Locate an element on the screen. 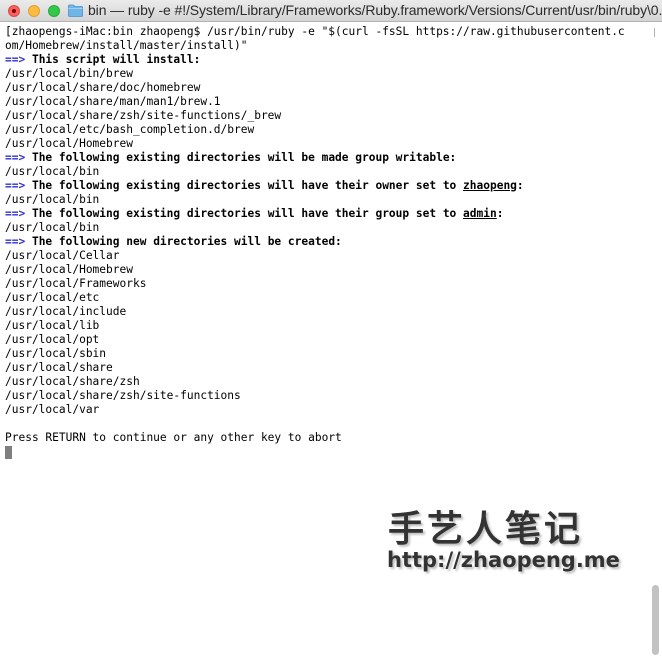  terminal-line: ==> This script will install: is located at coordinates (325, 60).